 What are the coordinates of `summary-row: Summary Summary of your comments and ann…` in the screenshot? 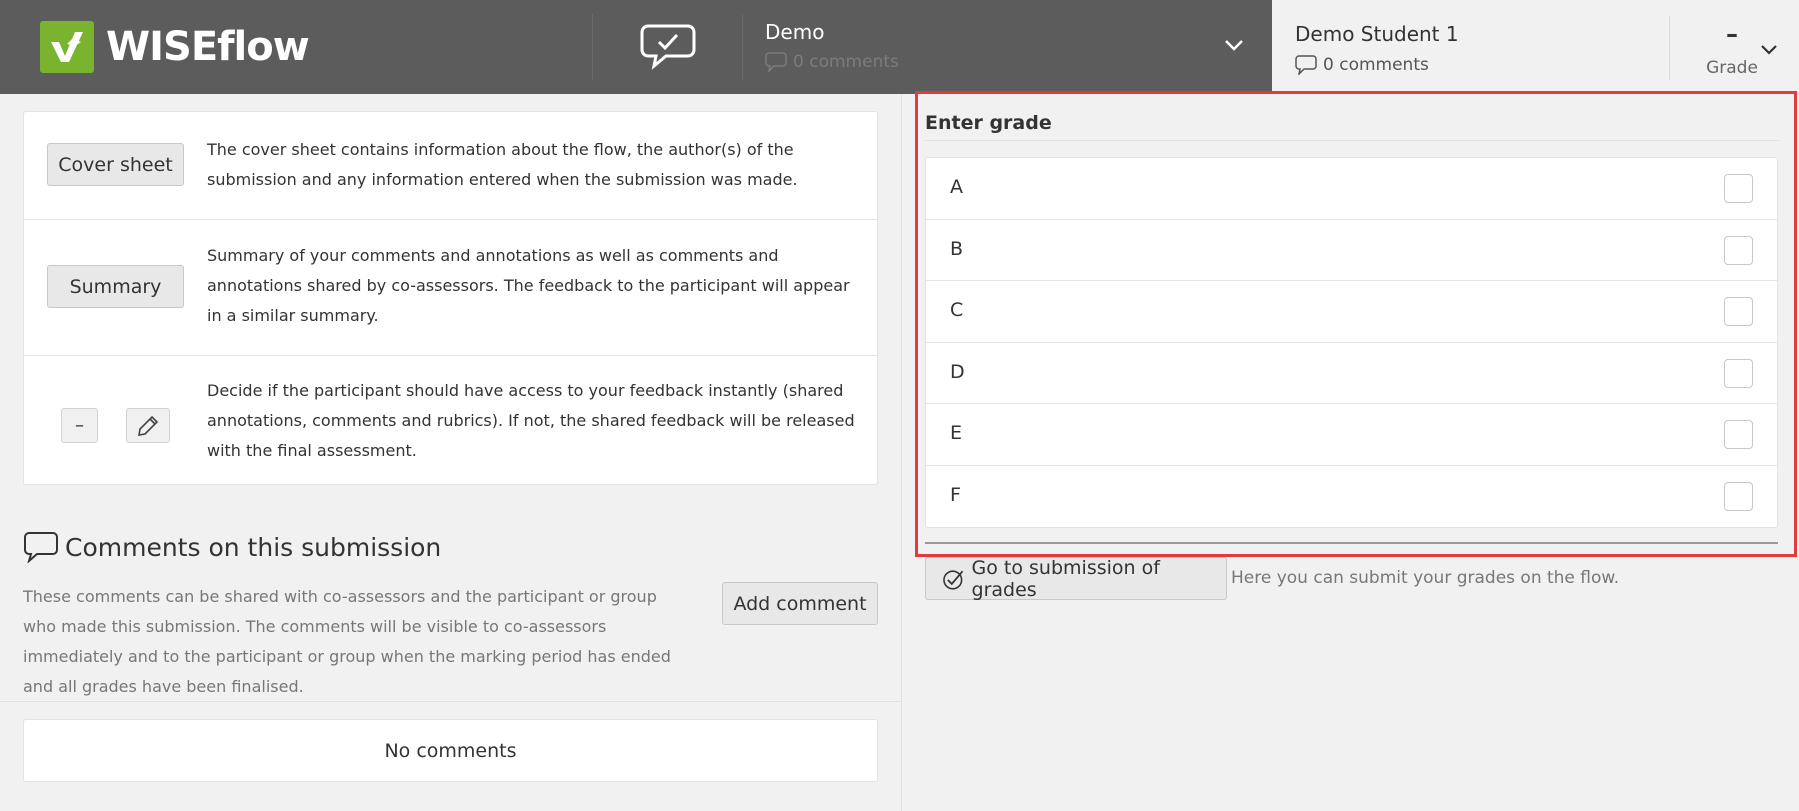 It's located at (451, 287).